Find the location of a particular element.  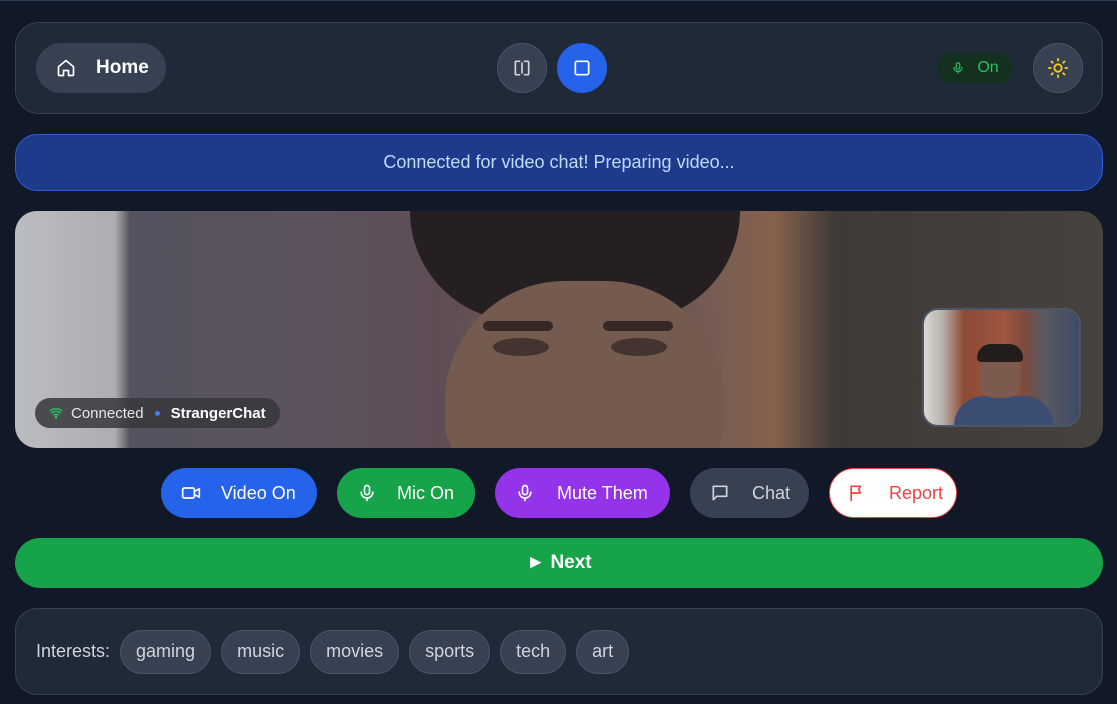

mic-toggle-button: Mic On is located at coordinates (406, 493).